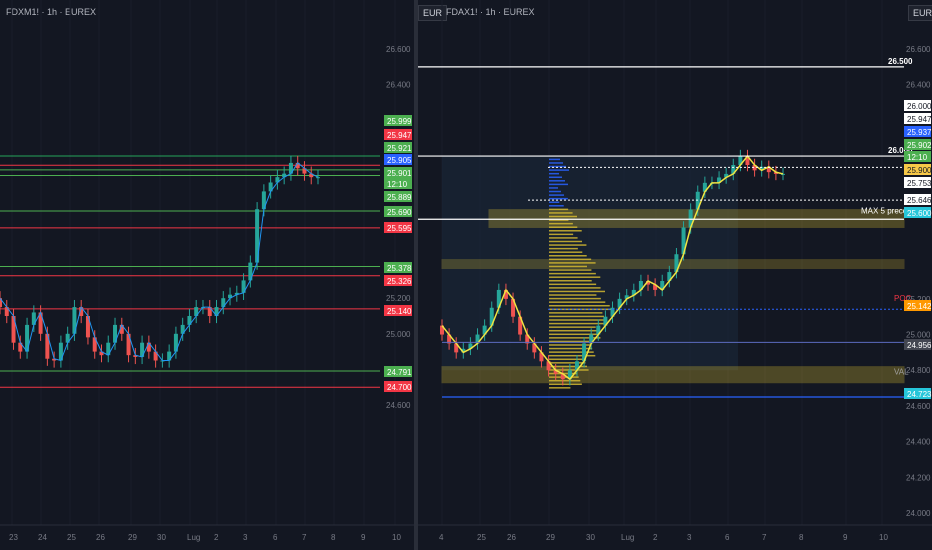 The image size is (932, 550). I want to click on right-price-label: 25.900, so click(918, 169).